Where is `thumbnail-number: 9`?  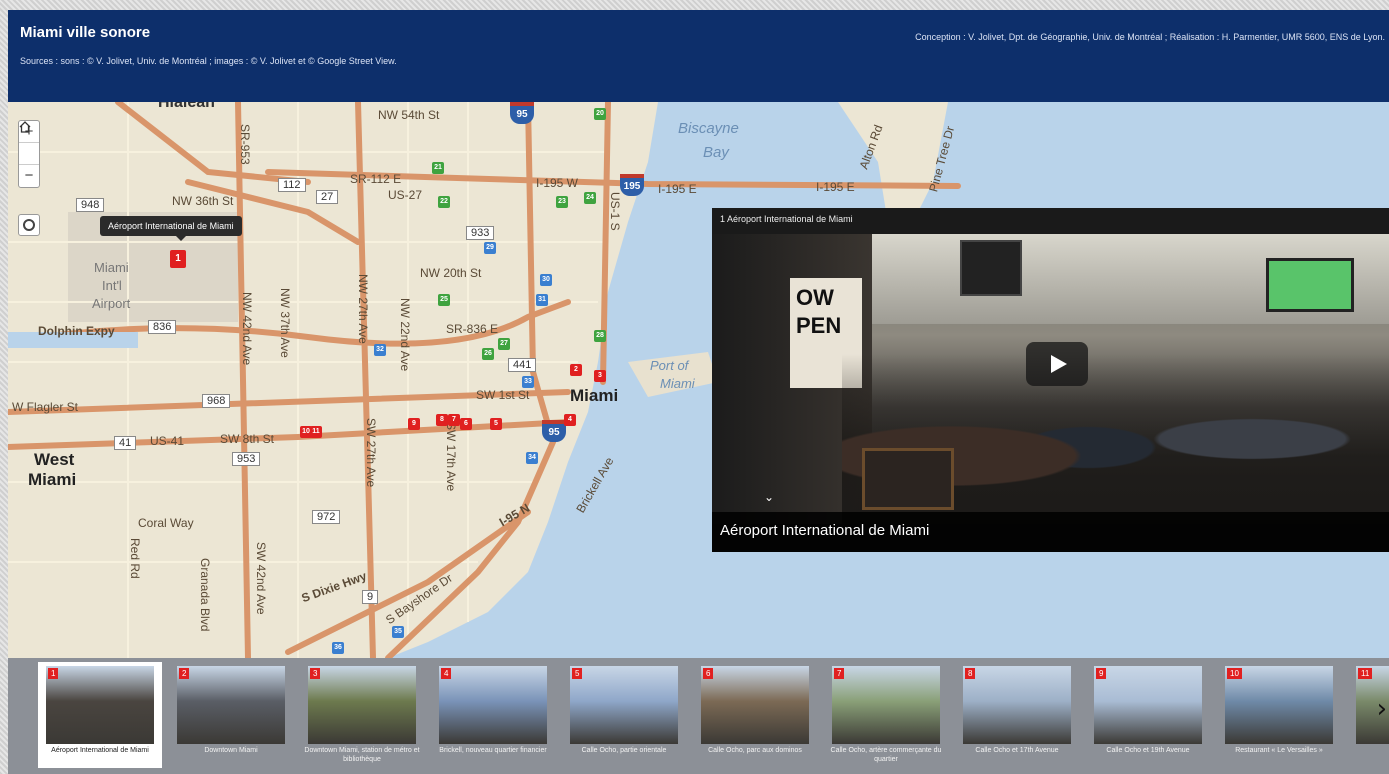 thumbnail-number: 9 is located at coordinates (1101, 673).